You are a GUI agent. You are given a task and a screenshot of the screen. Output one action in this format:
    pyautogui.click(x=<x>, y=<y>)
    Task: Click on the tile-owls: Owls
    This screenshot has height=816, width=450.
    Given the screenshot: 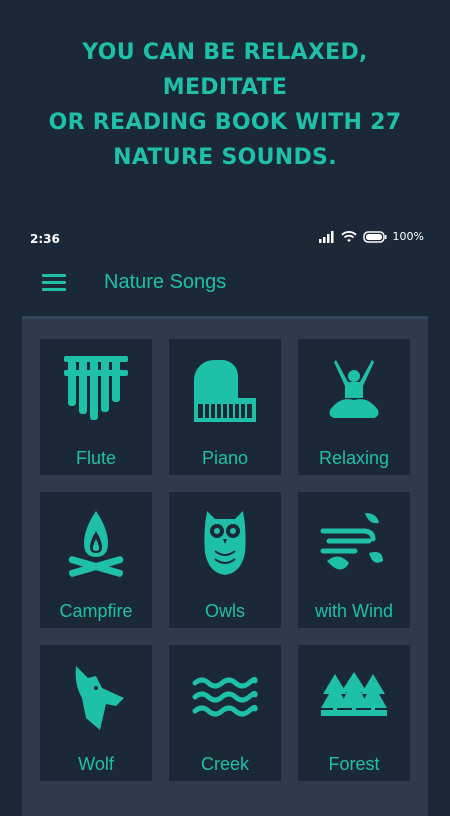 What is the action you would take?
    pyautogui.click(x=225, y=560)
    